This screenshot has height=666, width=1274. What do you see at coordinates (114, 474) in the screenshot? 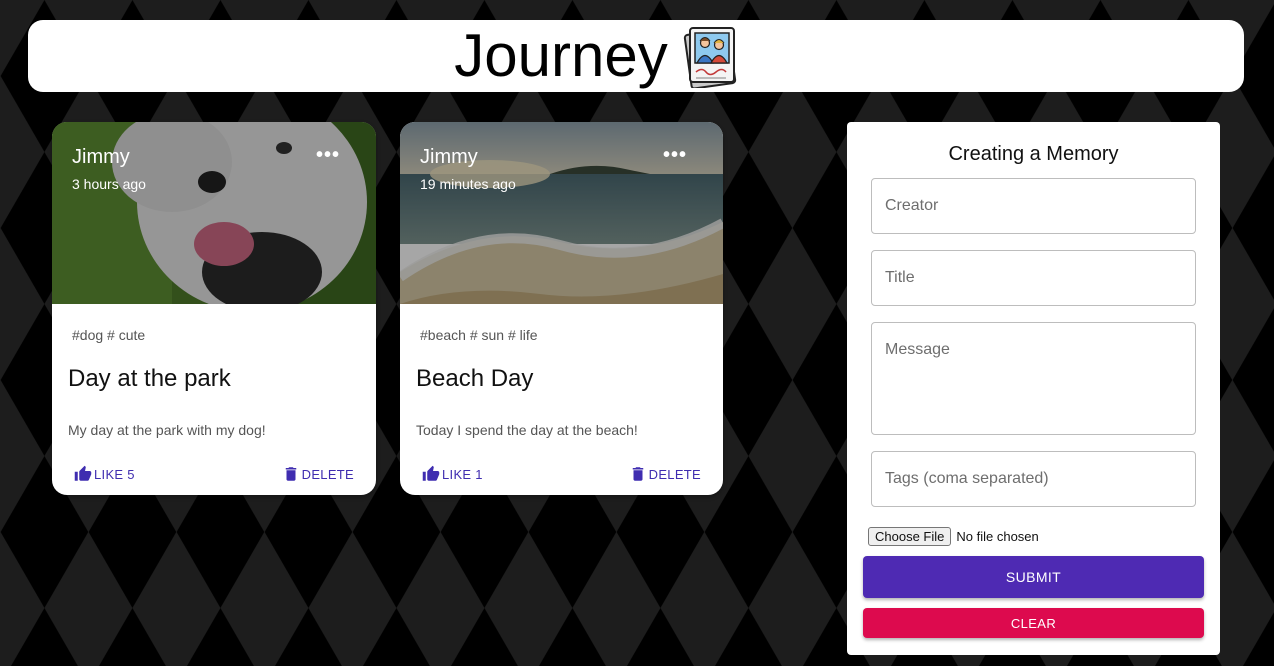
I see `like-label: LIKE 5` at bounding box center [114, 474].